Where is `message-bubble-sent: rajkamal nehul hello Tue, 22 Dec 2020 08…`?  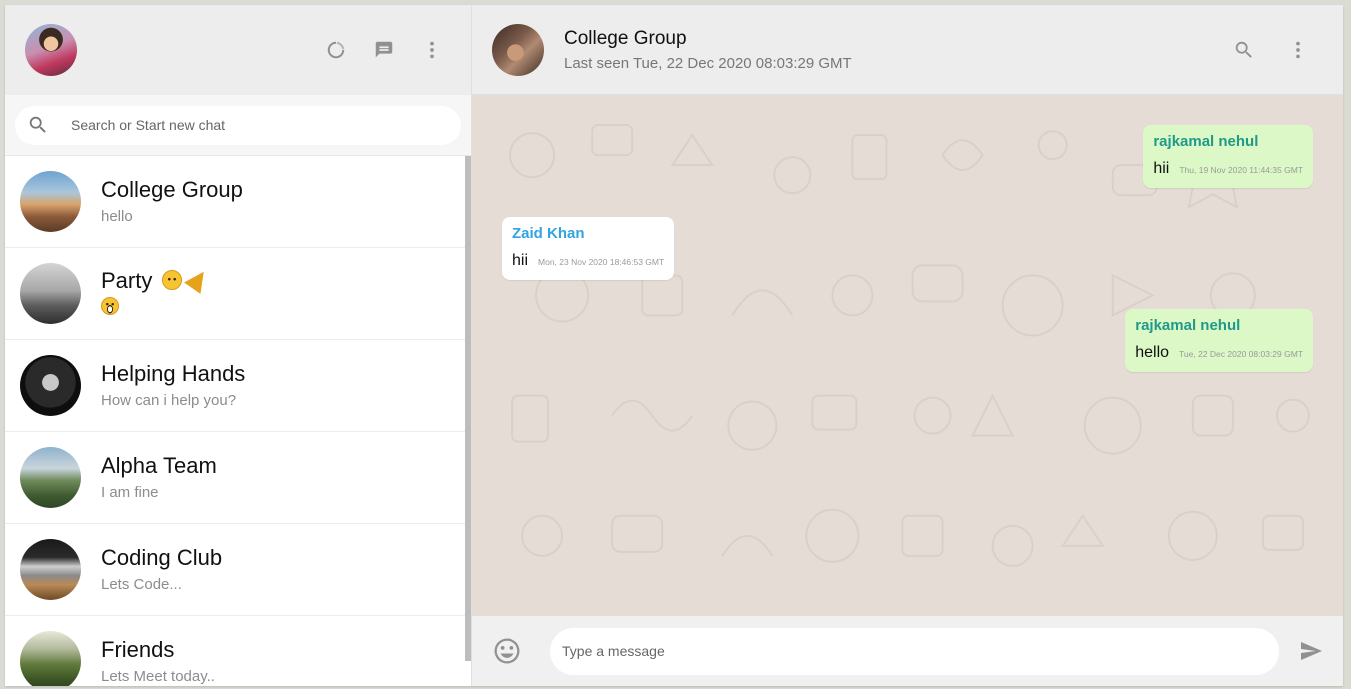 message-bubble-sent: rajkamal nehul hello Tue, 22 Dec 2020 08… is located at coordinates (1219, 340).